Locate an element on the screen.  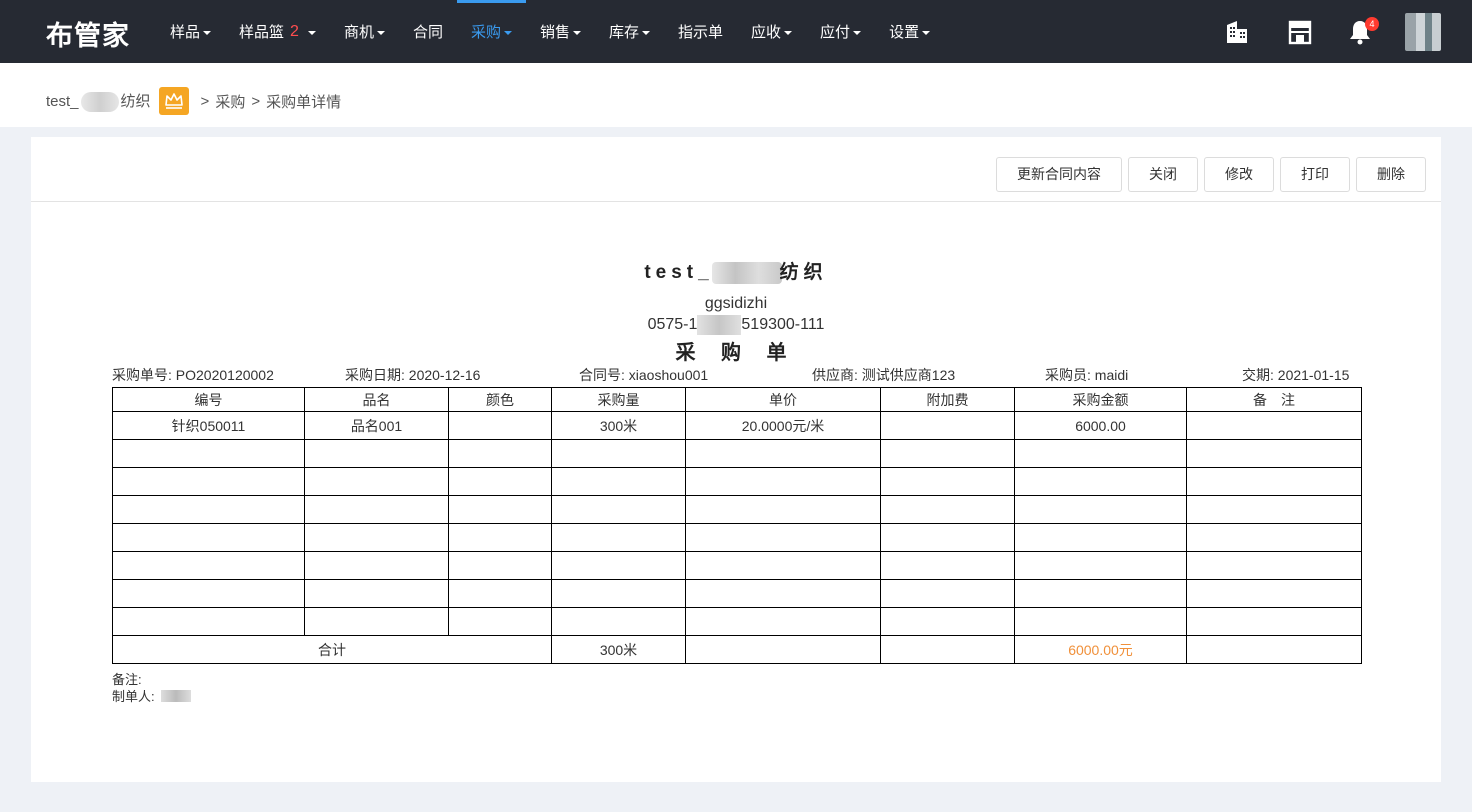
nav-item-sample-basket: 样品篮 2 is located at coordinates (277, 31).